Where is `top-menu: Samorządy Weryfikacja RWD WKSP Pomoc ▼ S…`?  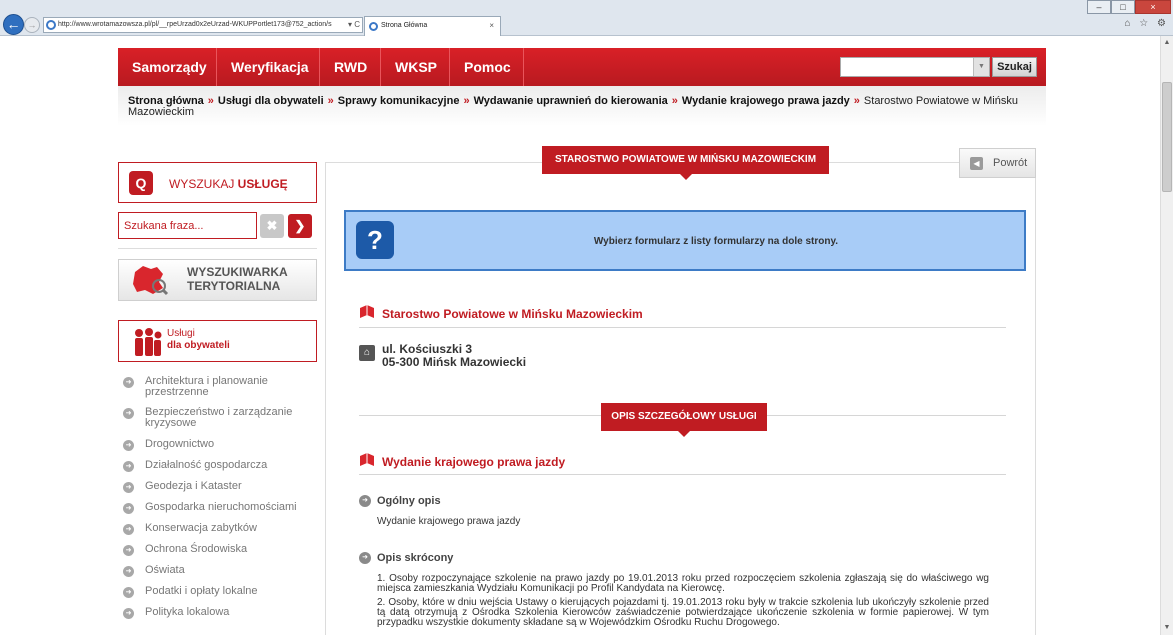
top-menu: Samorządy Weryfikacja RWD WKSP Pomoc ▼ S… is located at coordinates (582, 67).